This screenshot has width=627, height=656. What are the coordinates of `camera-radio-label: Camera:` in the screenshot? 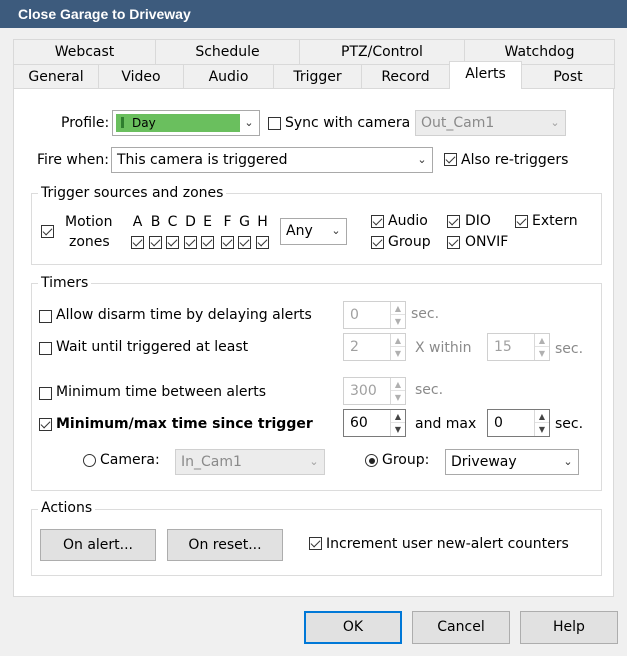 It's located at (130, 460).